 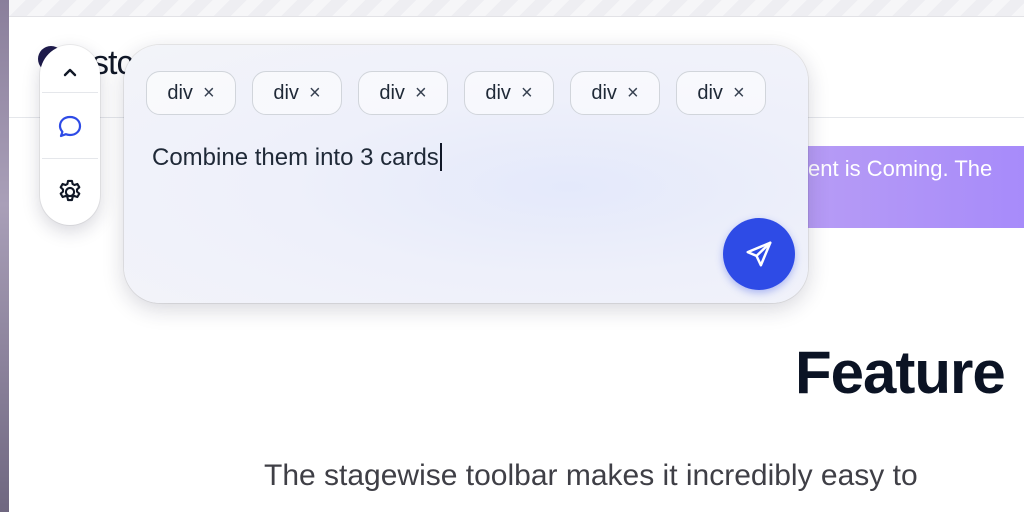 I want to click on send-icon, so click(x=759, y=254).